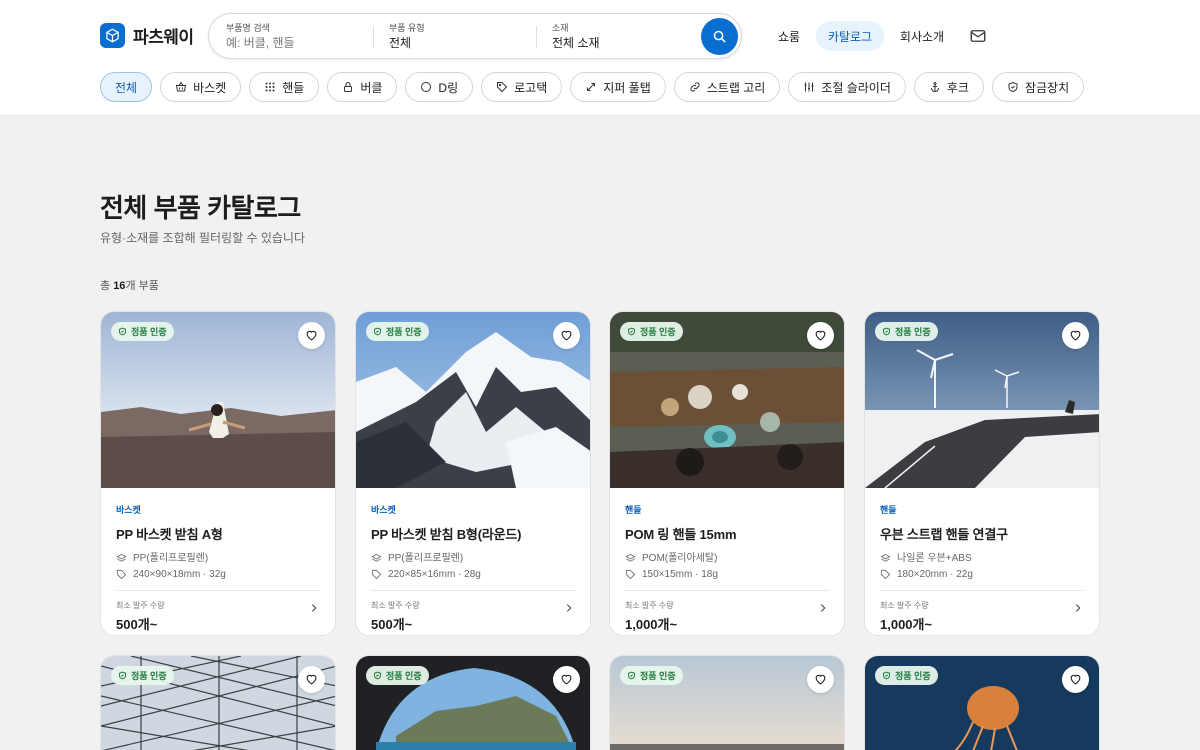 This screenshot has height=750, width=1200. What do you see at coordinates (618, 87) in the screenshot?
I see `filter-chip-zipper-pull: 지퍼 풀탭` at bounding box center [618, 87].